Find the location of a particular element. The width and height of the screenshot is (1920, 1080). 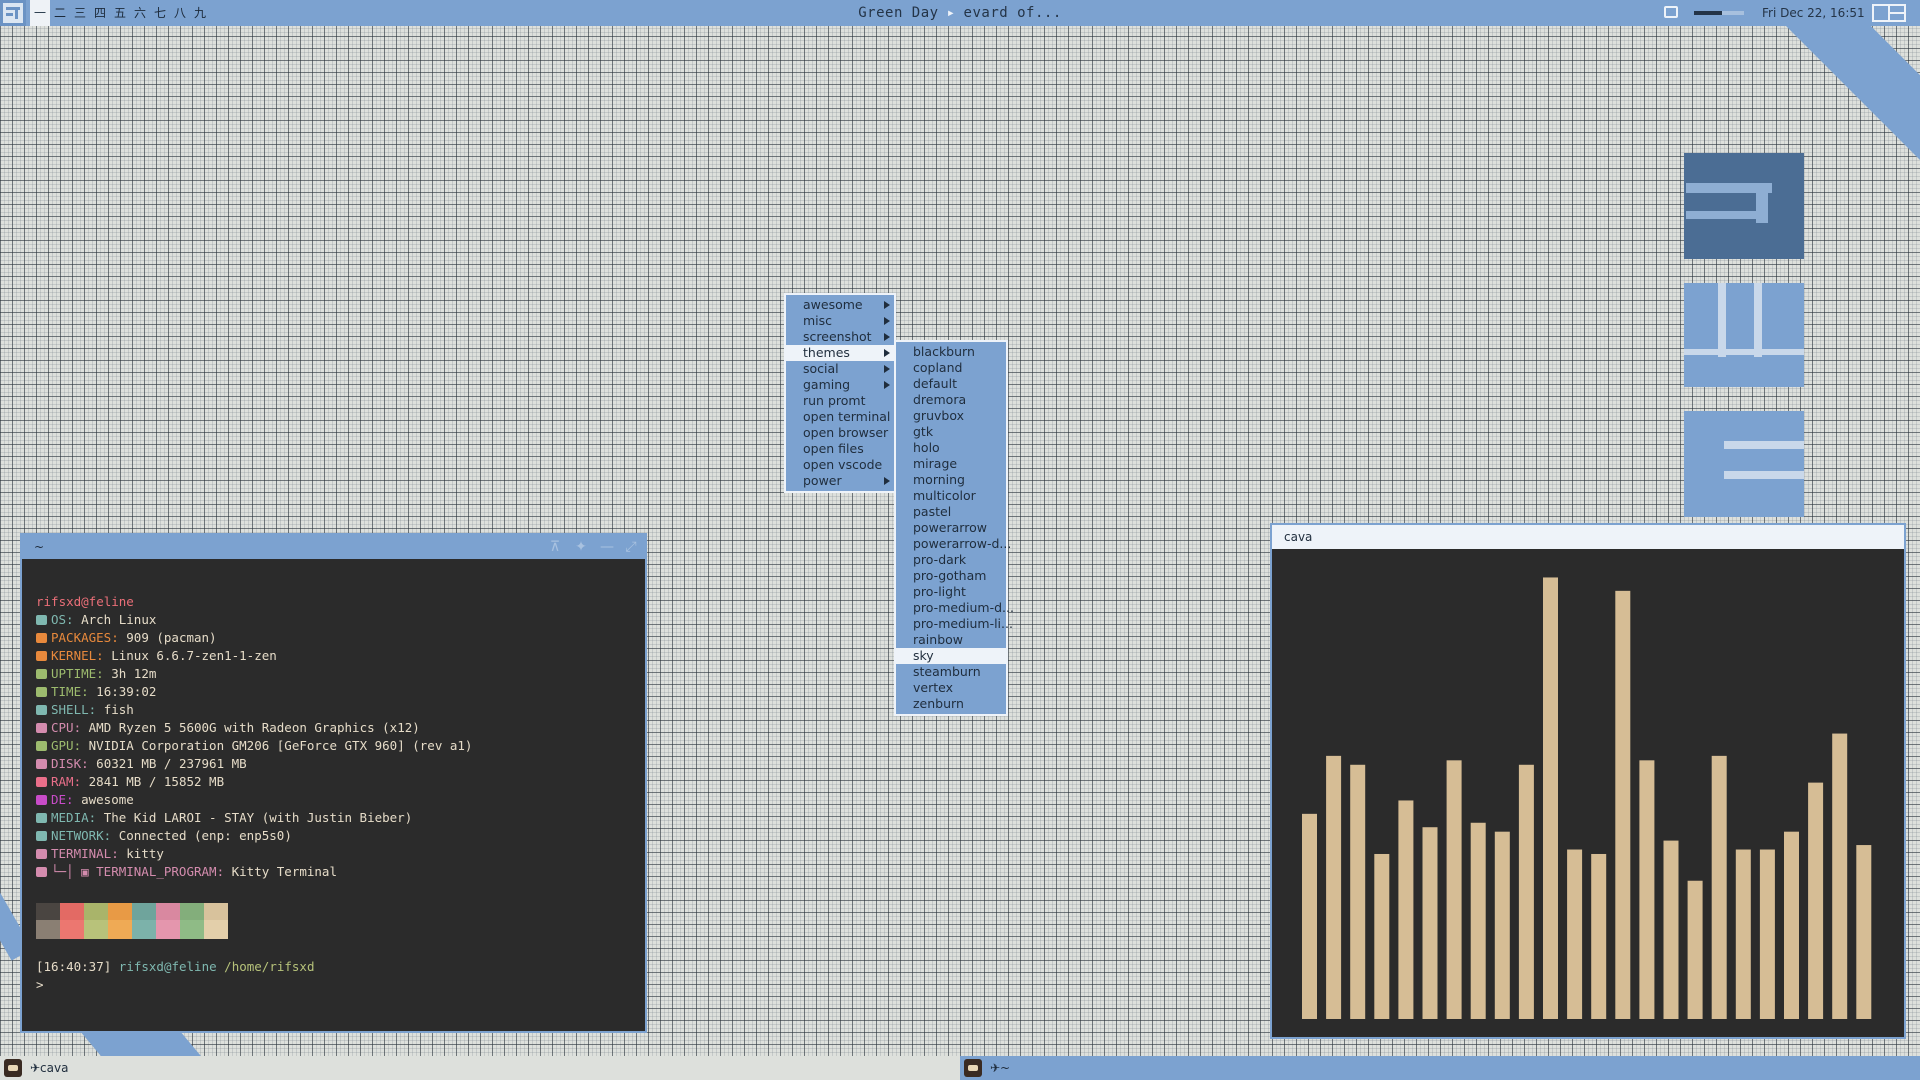

theme-item-pro-dark: pro-dark is located at coordinates (951, 560).